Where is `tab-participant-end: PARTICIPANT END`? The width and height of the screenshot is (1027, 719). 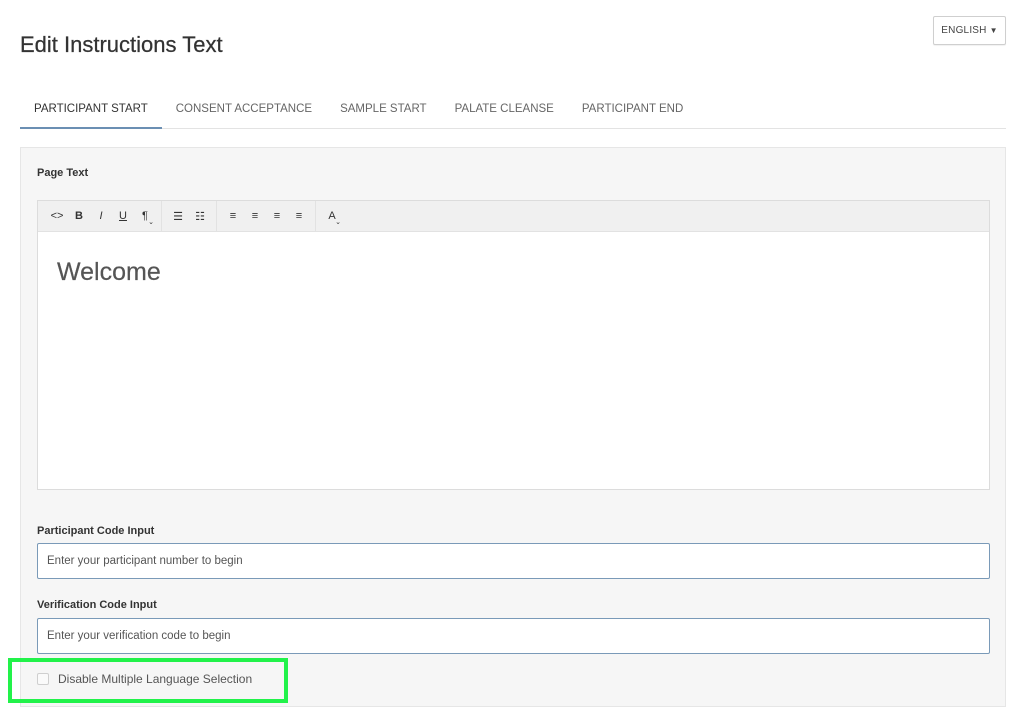 tab-participant-end: PARTICIPANT END is located at coordinates (632, 109).